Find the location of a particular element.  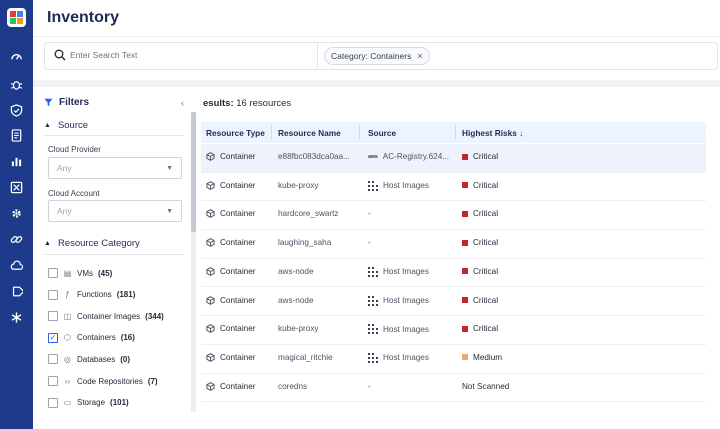

risk-text: Critical is located at coordinates (486, 300).